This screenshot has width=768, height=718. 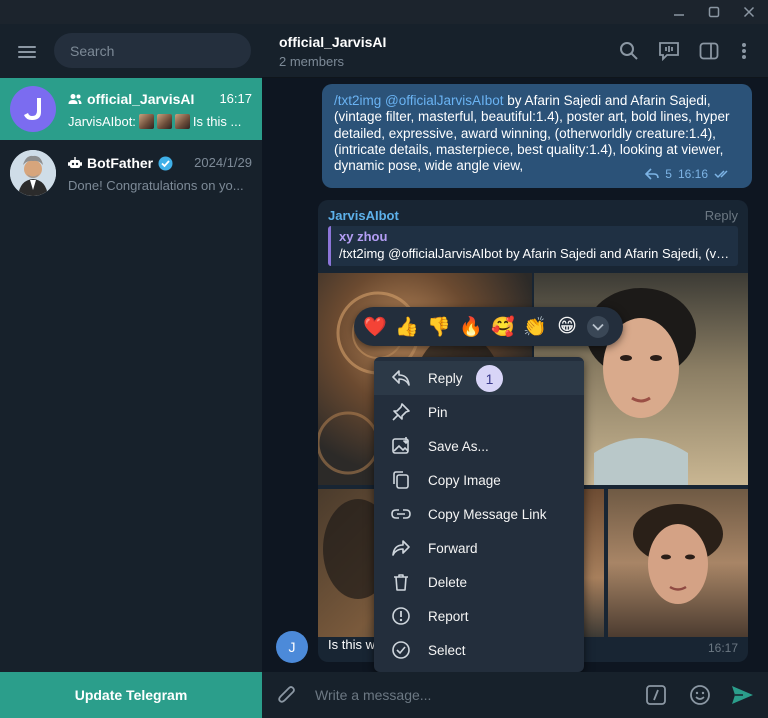 What do you see at coordinates (688, 174) in the screenshot?
I see `message-meta: 5 16:16` at bounding box center [688, 174].